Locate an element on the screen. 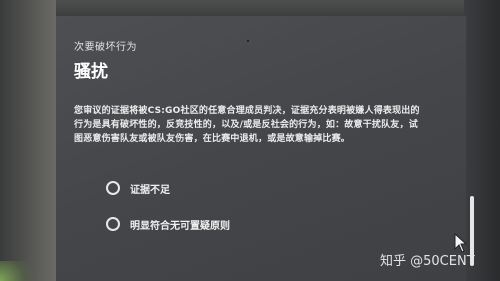  verdict-options: 证据不足 明显符合无可置疑原则 is located at coordinates (286, 206).